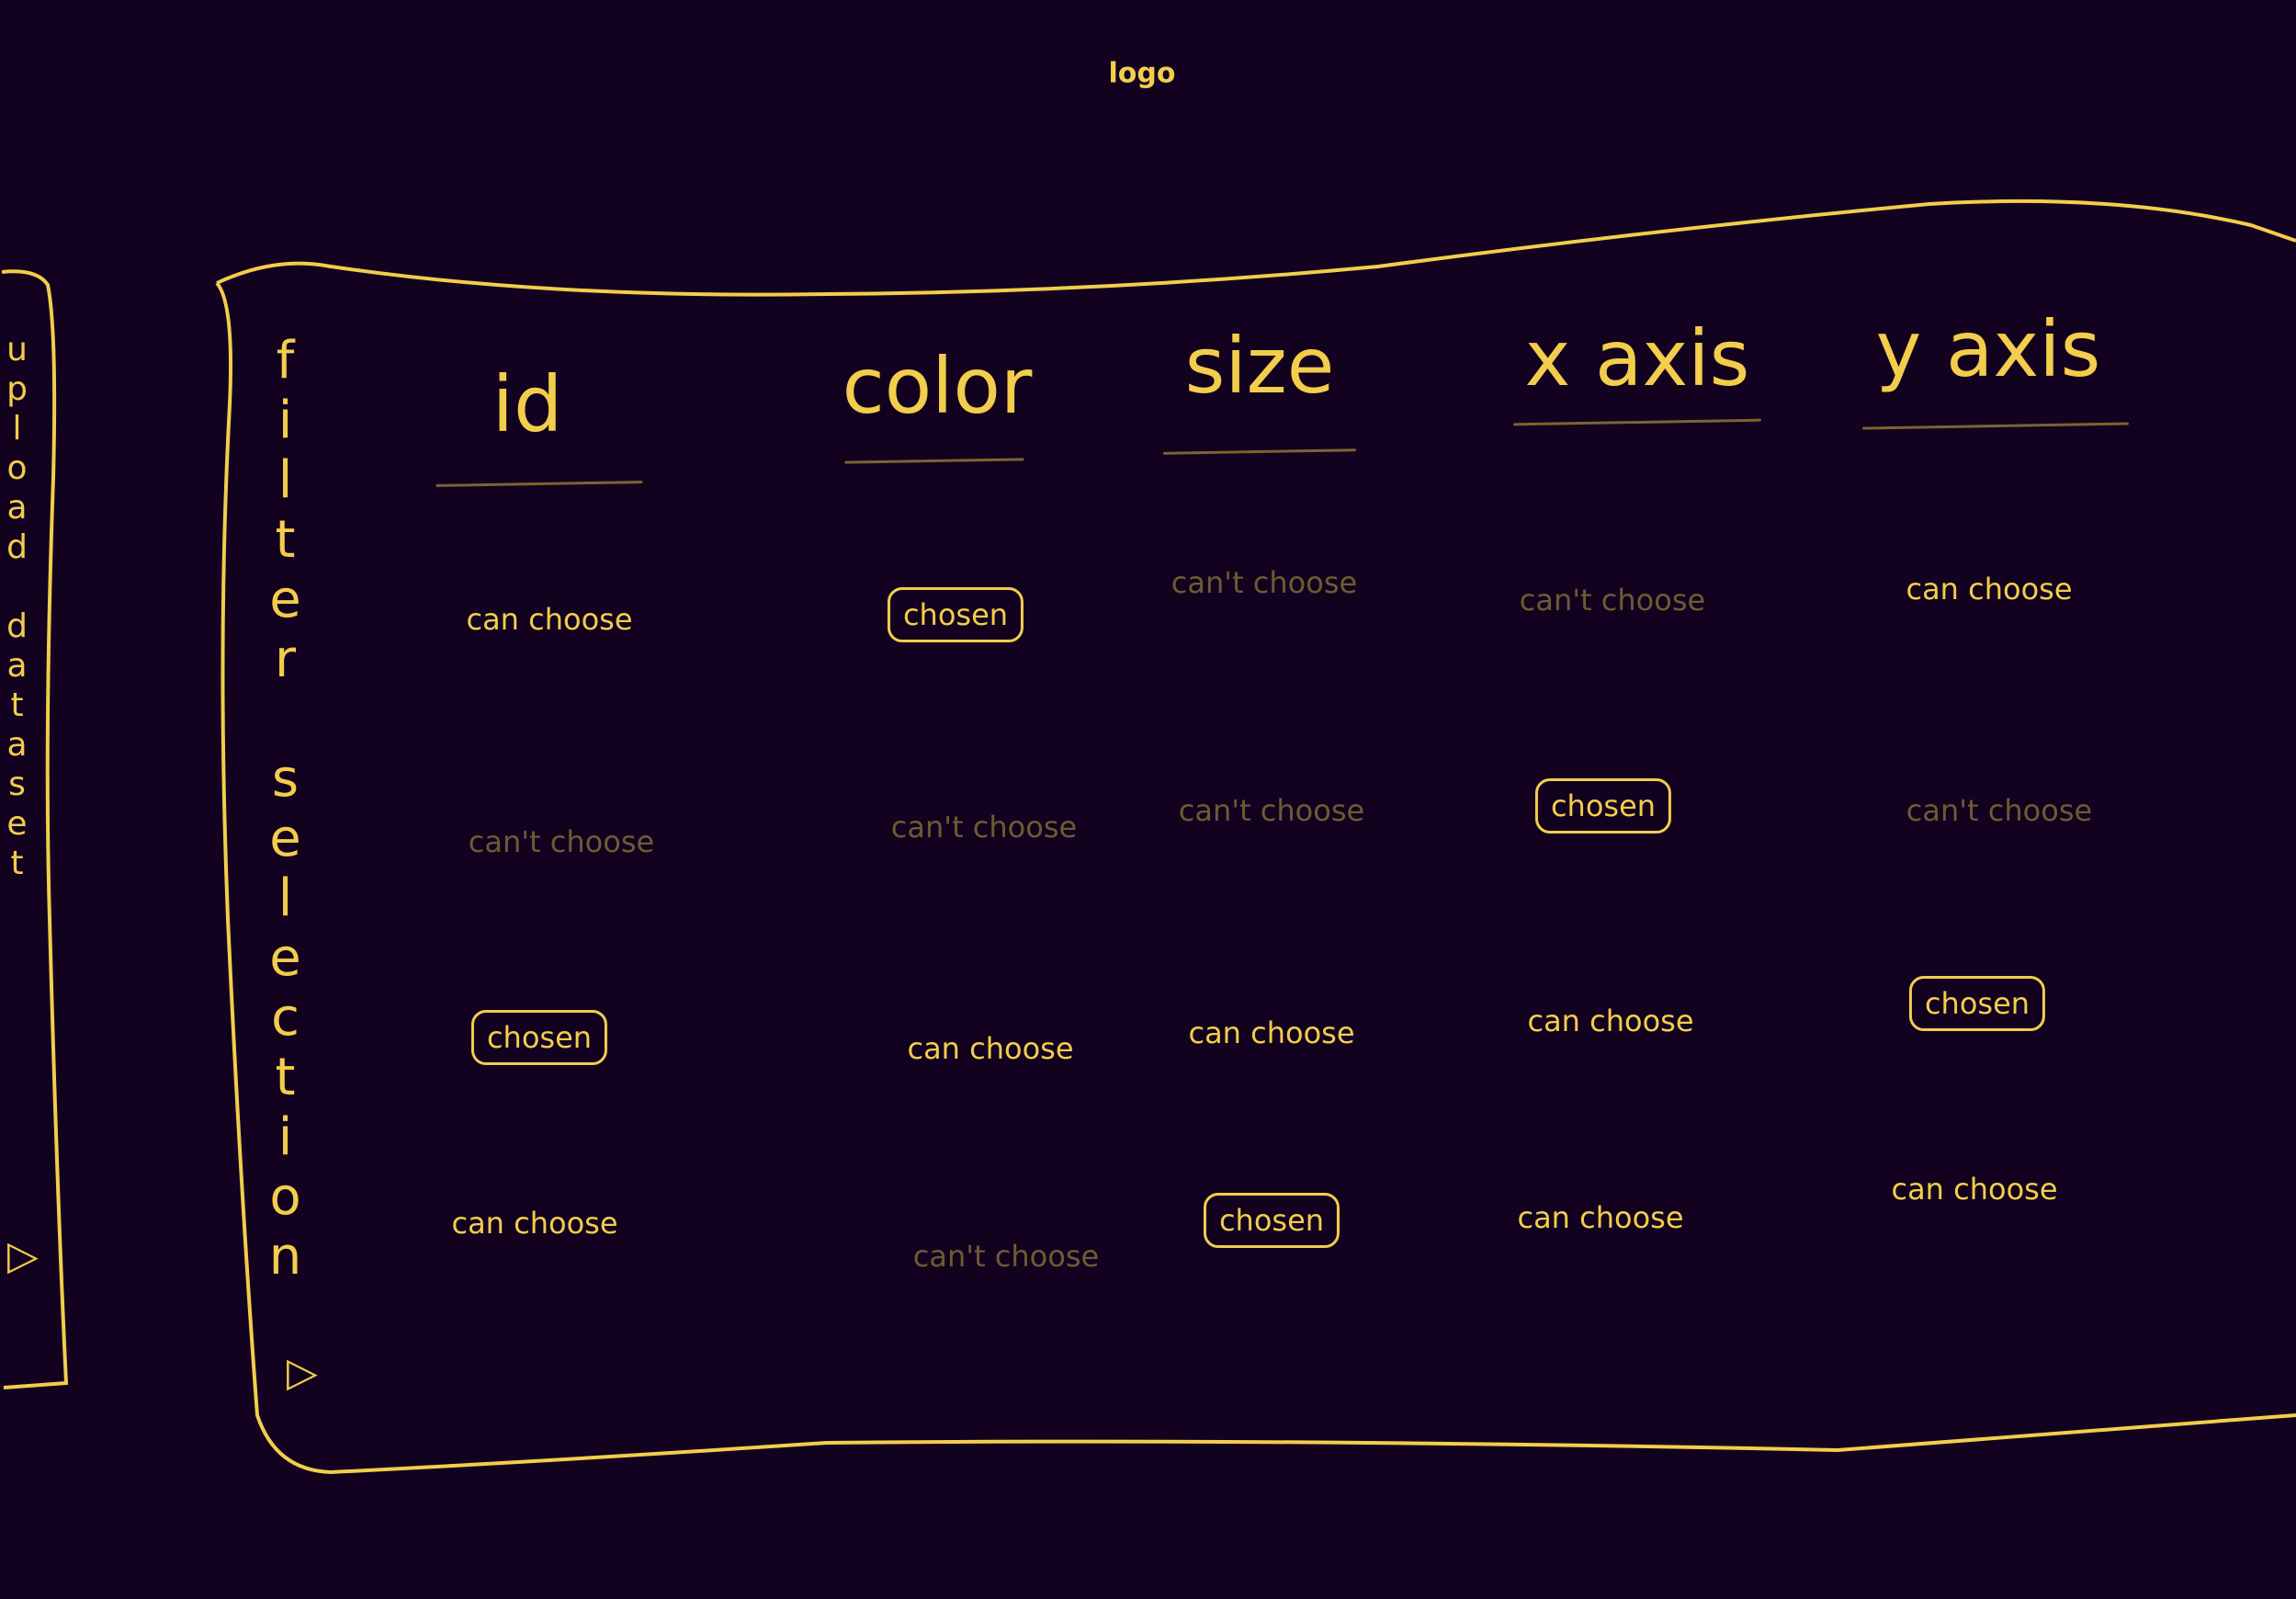 The width and height of the screenshot is (2296, 1599). Describe the element at coordinates (527, 404) in the screenshot. I see `column-header-id: id` at that location.